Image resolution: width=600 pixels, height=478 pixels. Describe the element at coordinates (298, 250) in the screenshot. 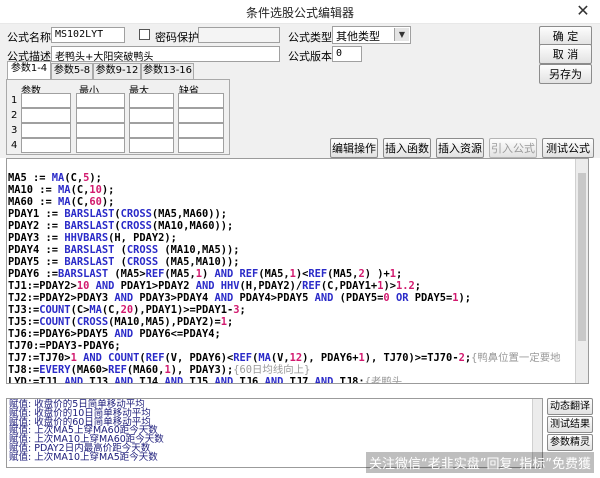

I see `code-line: PDAY4 := BARSLAST (CROSS (MA10,MA5));` at that location.